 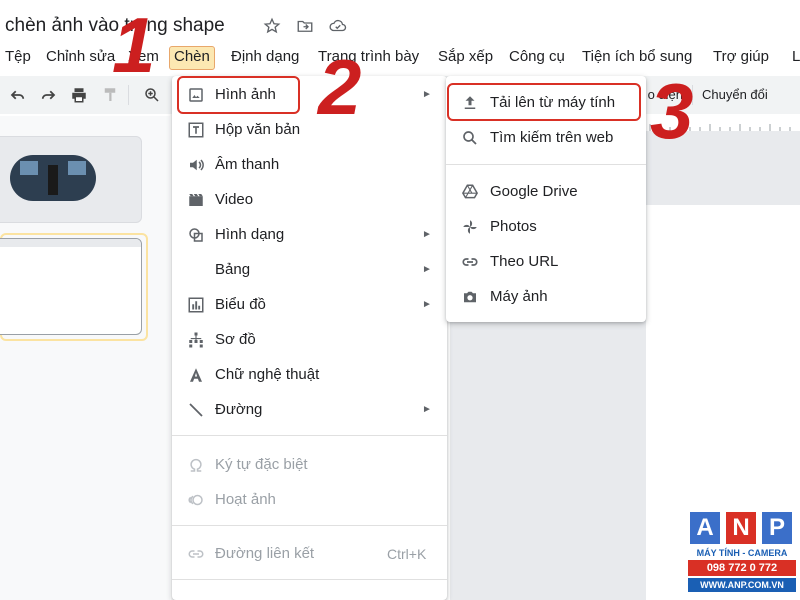 I want to click on menu-item-label: Bảng, so click(x=233, y=269).